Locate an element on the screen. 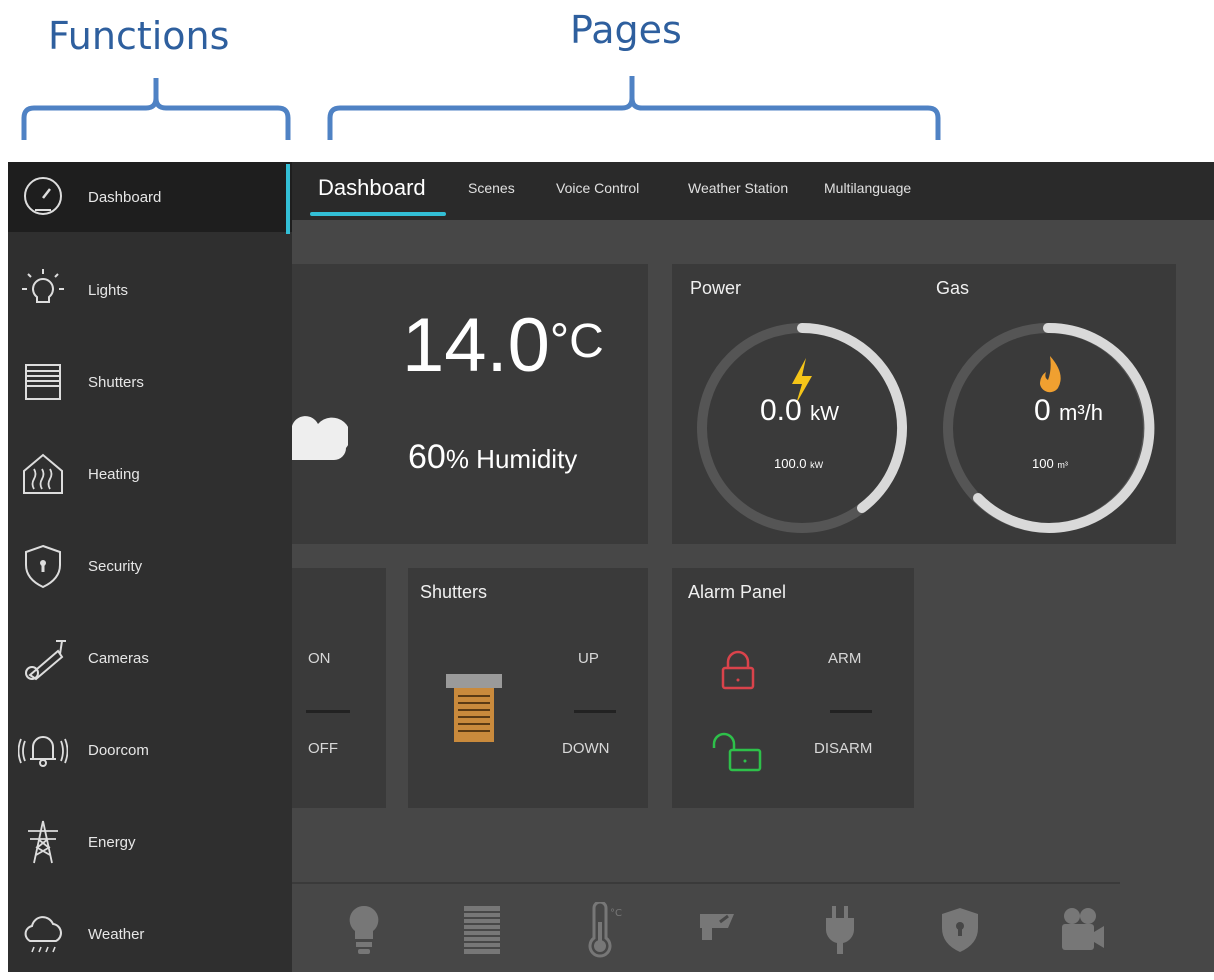 The image size is (1214, 980). sidebar-item-label: Dashboard is located at coordinates (125, 197).